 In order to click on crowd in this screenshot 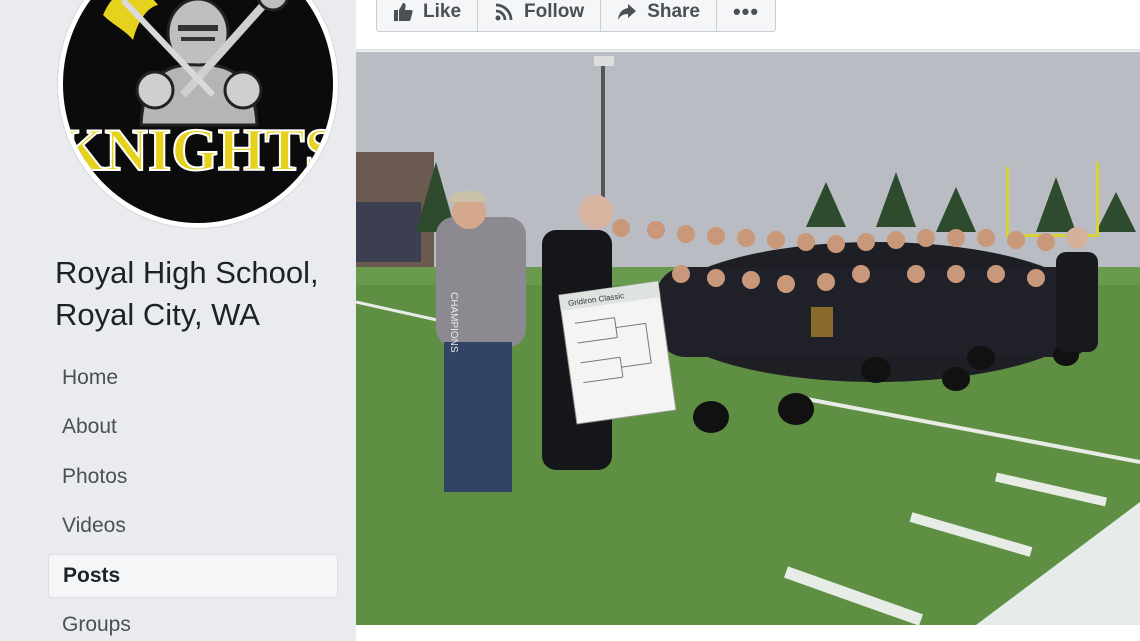, I will do `click(388, 232)`.